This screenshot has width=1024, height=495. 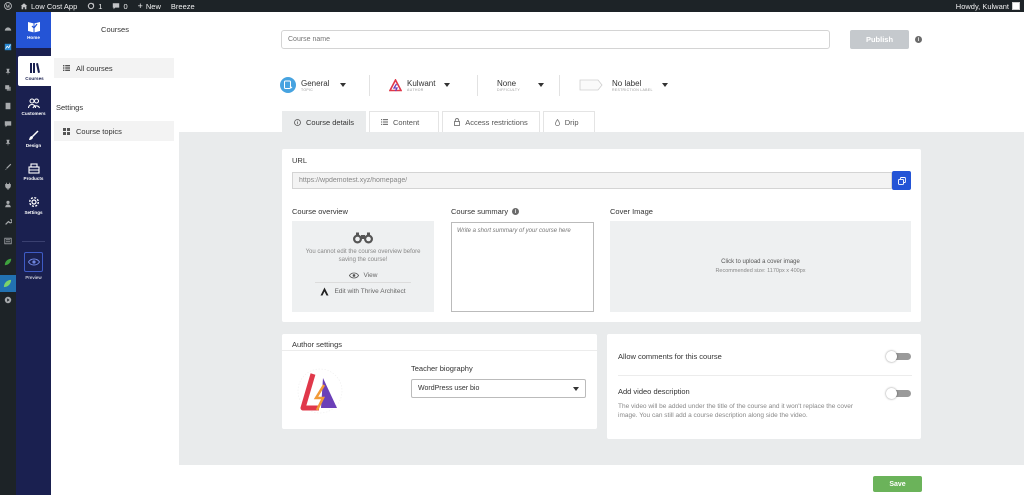 I want to click on updates-link: 1, so click(x=94, y=6).